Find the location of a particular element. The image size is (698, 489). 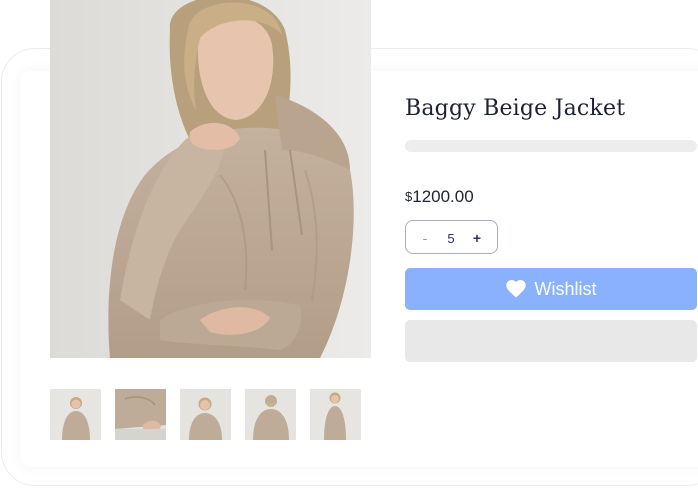

heart-icon is located at coordinates (515, 289).